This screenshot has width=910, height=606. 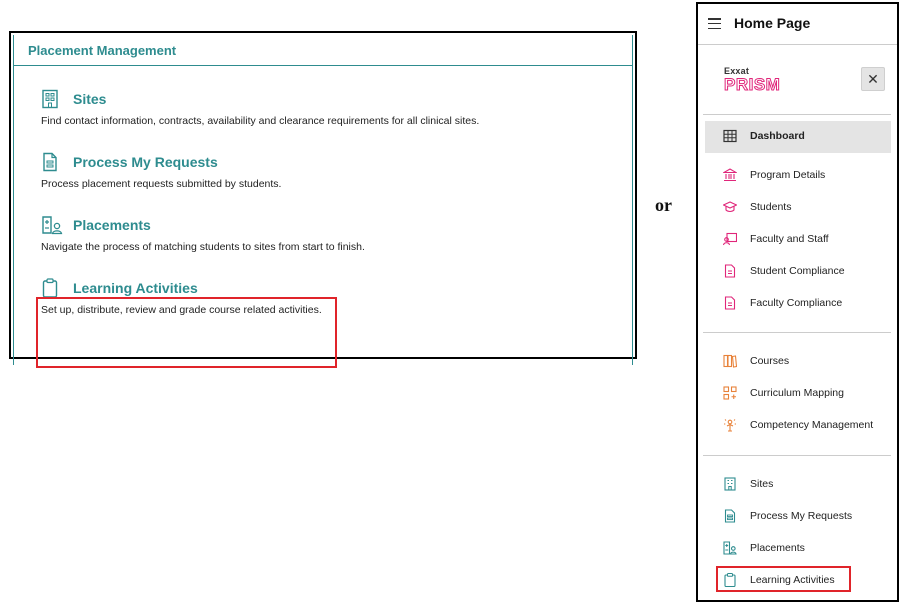 I want to click on sidebar-item-label: Program Details, so click(x=788, y=175).